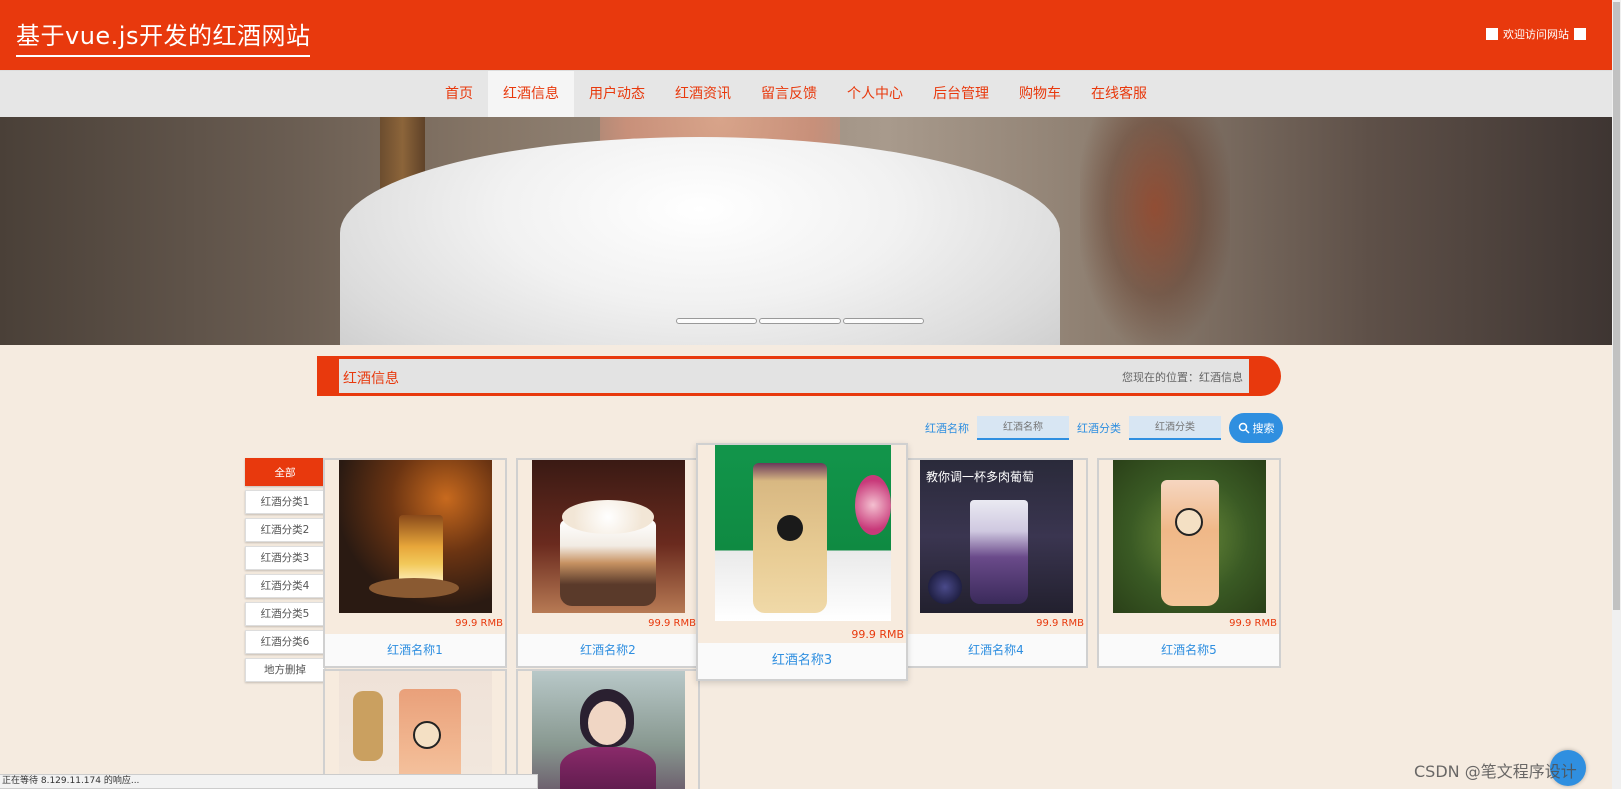  What do you see at coordinates (1119, 94) in the screenshot?
I see `nav-item-support: 在线客服` at bounding box center [1119, 94].